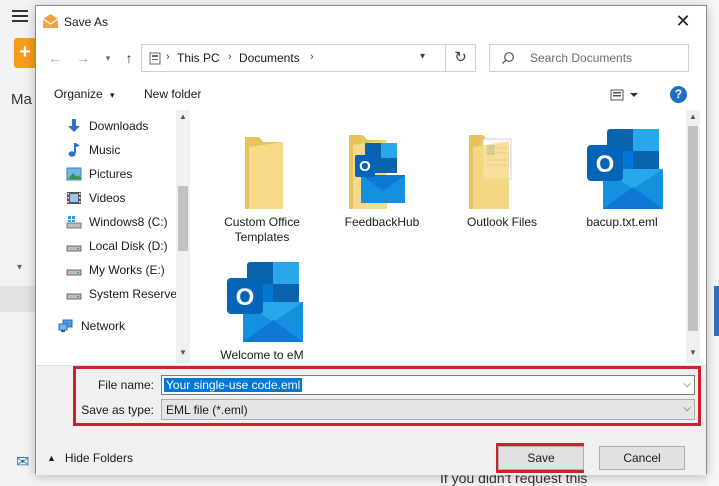  What do you see at coordinates (129, 58) in the screenshot?
I see `up-arrow-icon: ↑` at bounding box center [129, 58].